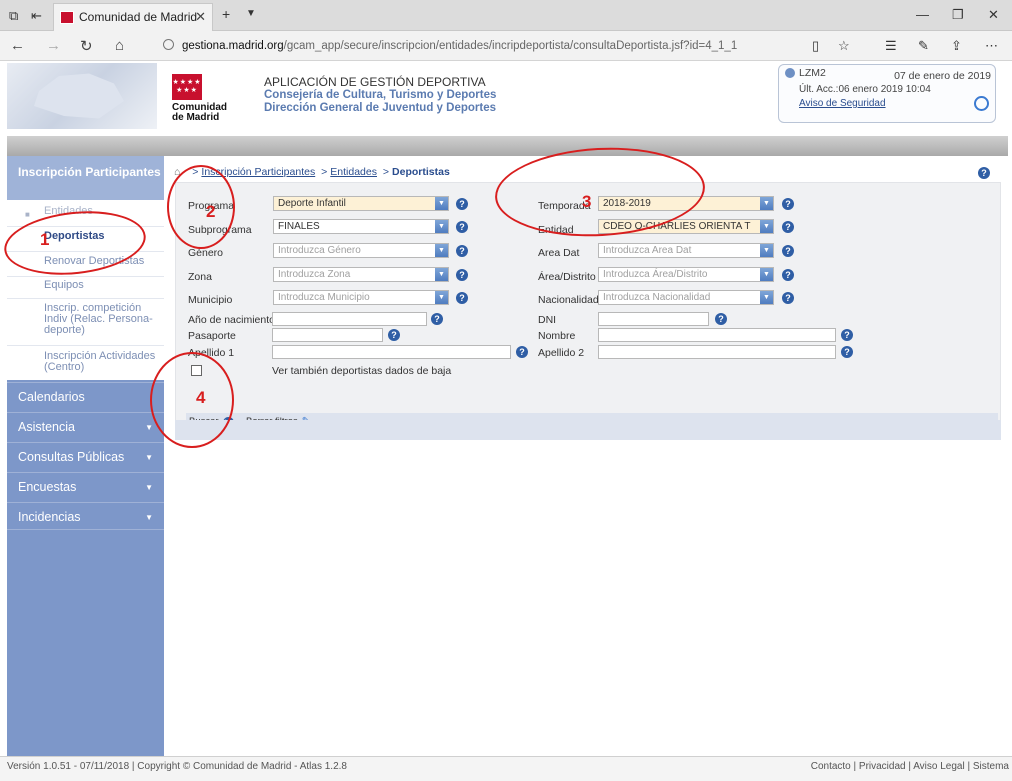 The width and height of the screenshot is (1012, 781). I want to click on sidebar-header: Inscripción Participantes, so click(85, 178).